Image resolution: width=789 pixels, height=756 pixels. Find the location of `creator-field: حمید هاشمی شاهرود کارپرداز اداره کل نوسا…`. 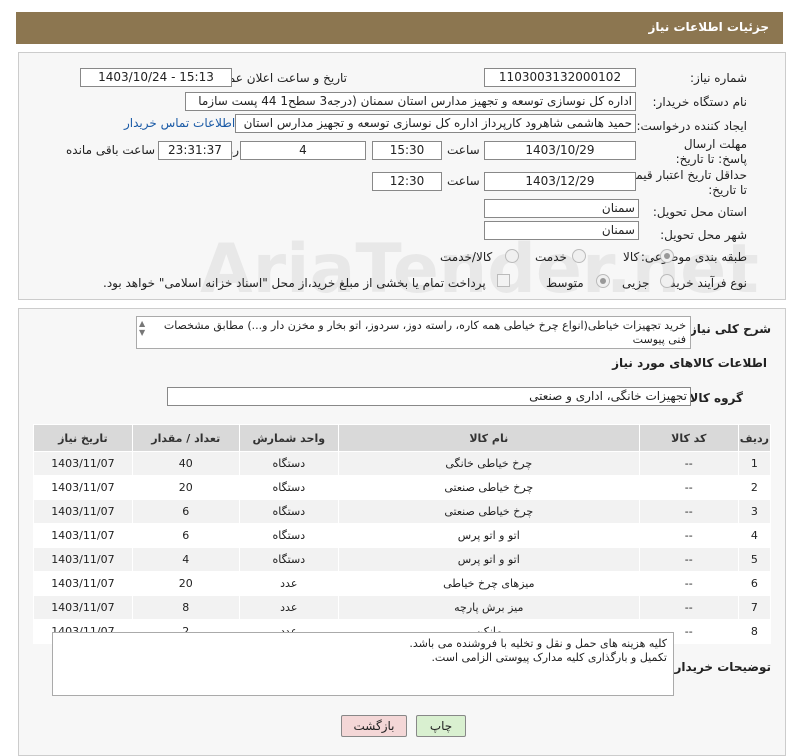

creator-field: حمید هاشمی شاهرود کارپرداز اداره کل نوسا… is located at coordinates (435, 123).